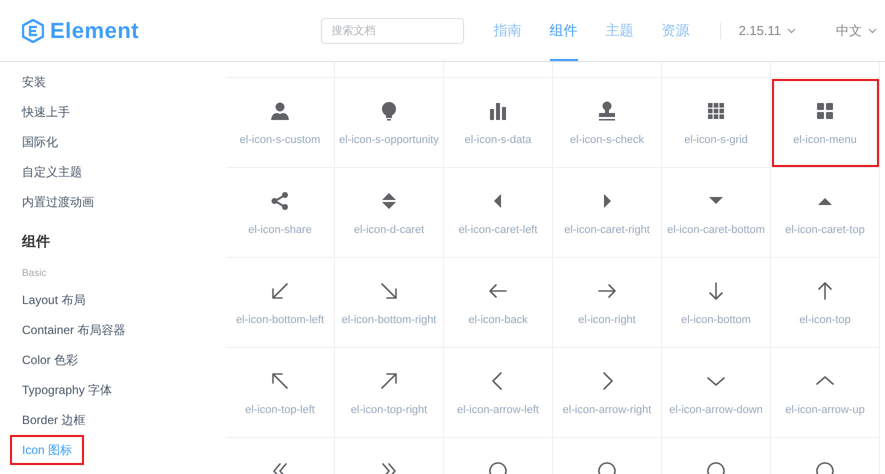 The height and width of the screenshot is (474, 885). Describe the element at coordinates (52, 172) in the screenshot. I see `sidebar-item: 自定义主题` at that location.